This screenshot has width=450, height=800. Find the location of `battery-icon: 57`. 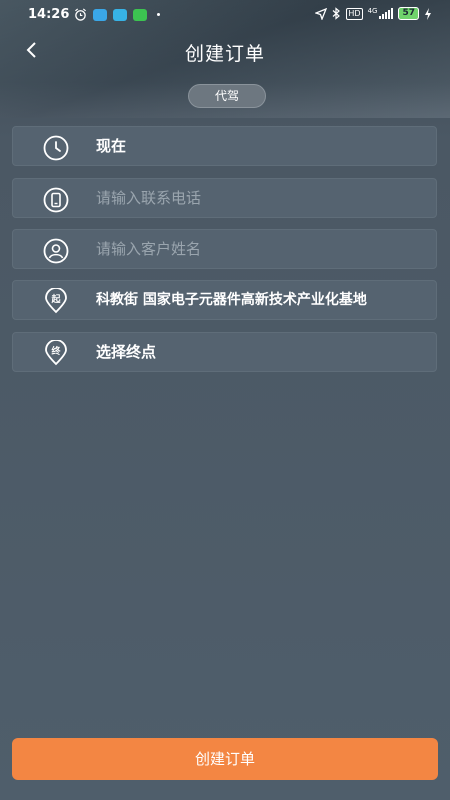

battery-icon: 57 is located at coordinates (408, 13).